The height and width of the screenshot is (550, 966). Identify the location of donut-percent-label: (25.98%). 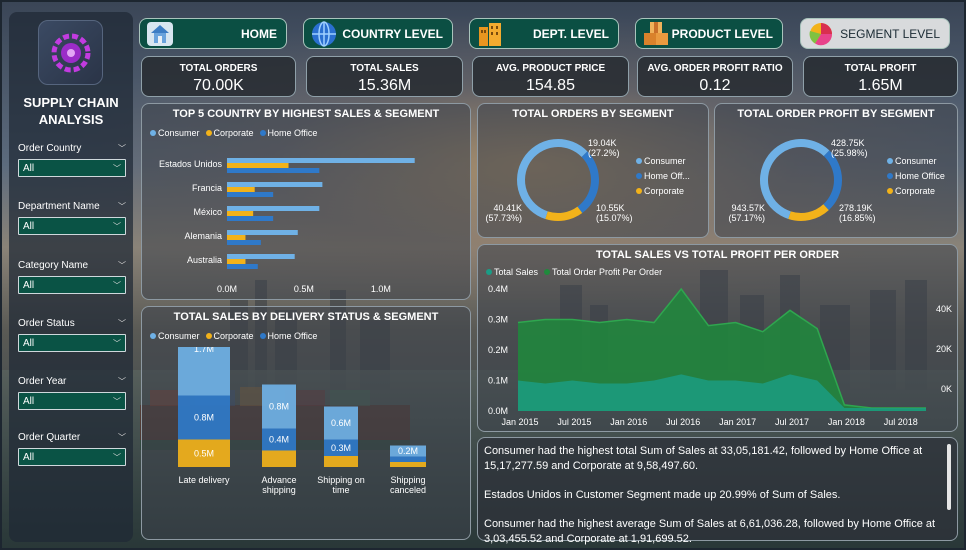
(849, 153).